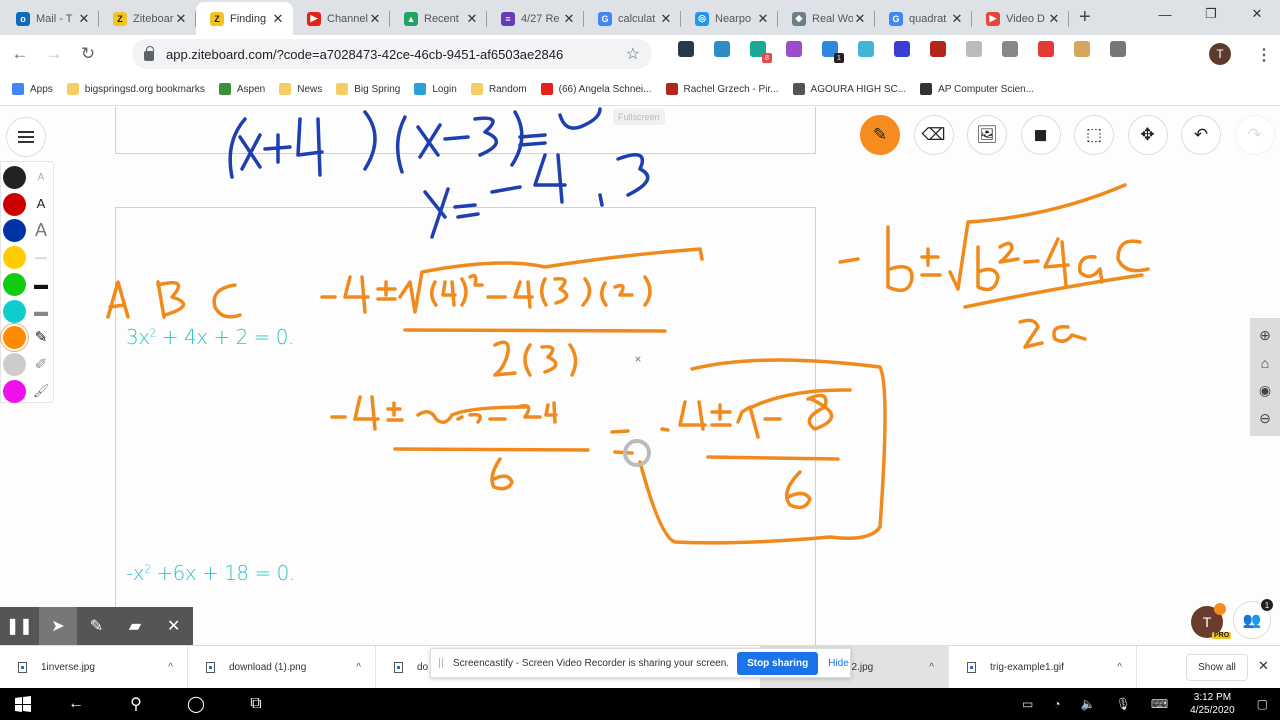  Describe the element at coordinates (1165, 14) in the screenshot. I see `minimize-button: —` at that location.